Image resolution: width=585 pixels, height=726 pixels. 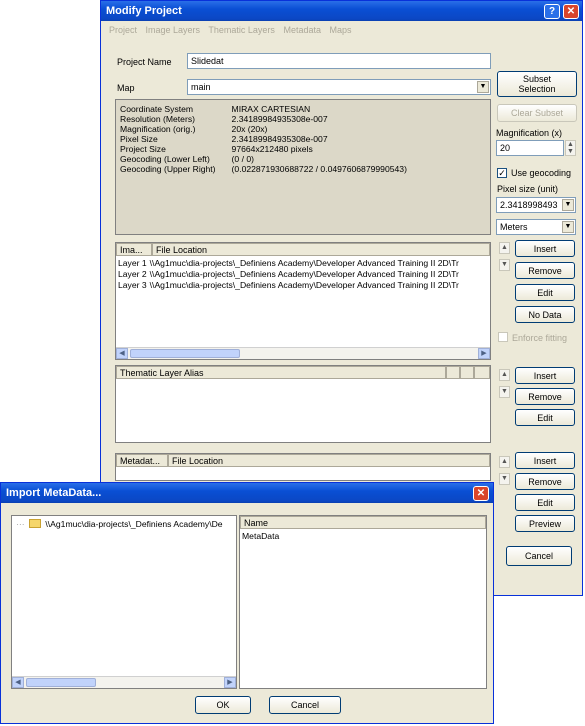 What do you see at coordinates (132, 285) in the screenshot?
I see `layer-name: Layer 3` at bounding box center [132, 285].